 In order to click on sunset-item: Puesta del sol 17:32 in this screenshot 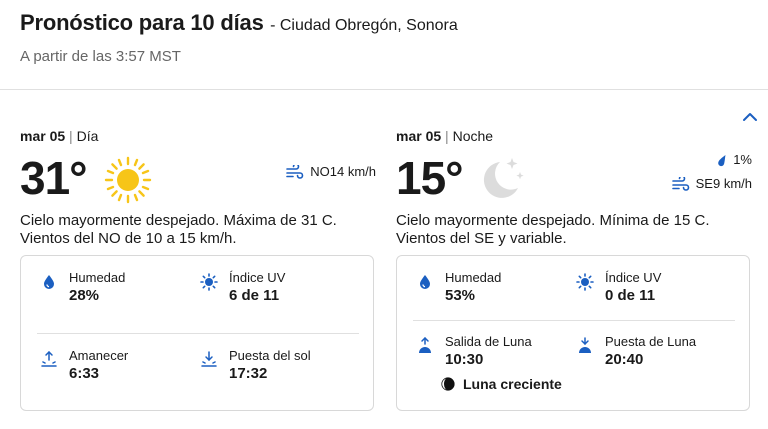, I will do `click(255, 365)`.